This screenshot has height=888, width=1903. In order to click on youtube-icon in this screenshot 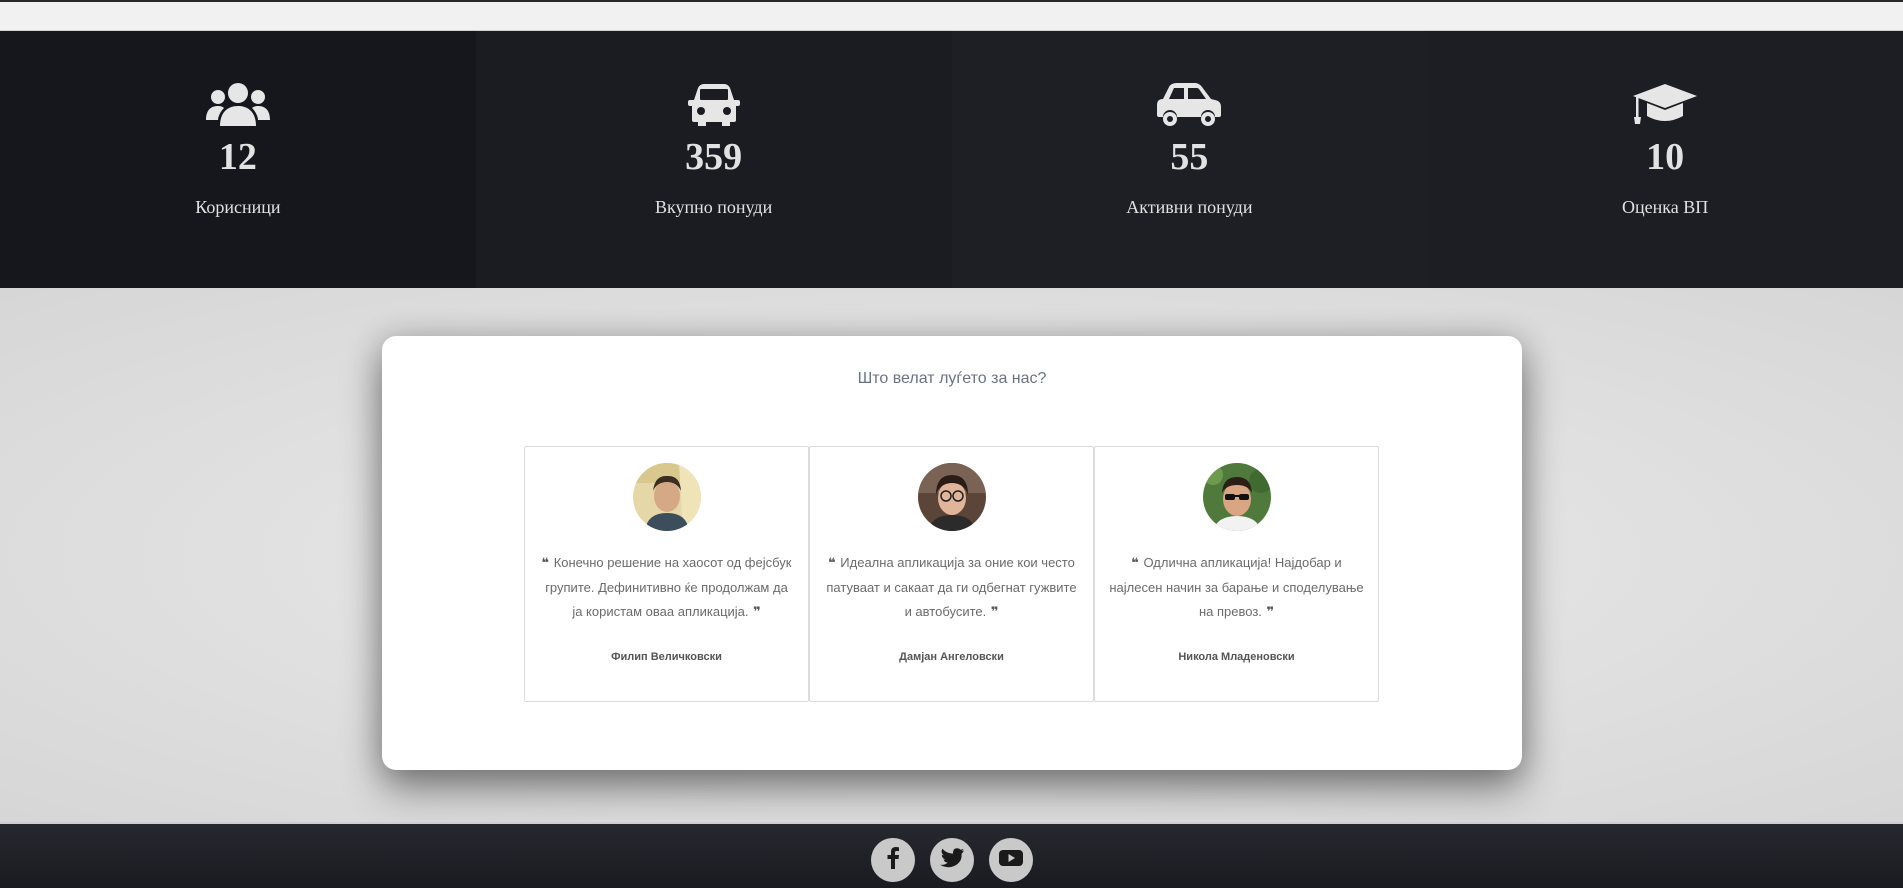, I will do `click(1010, 860)`.